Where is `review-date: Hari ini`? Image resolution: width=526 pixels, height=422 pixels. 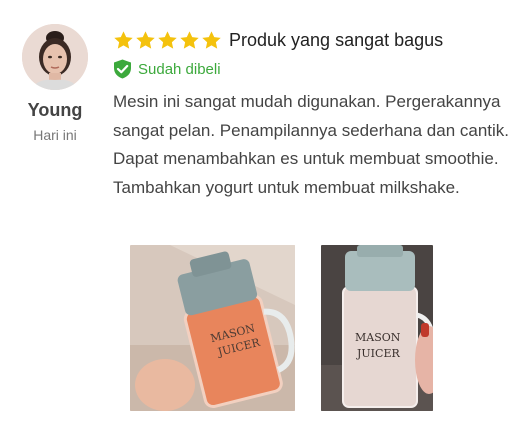 review-date: Hari ini is located at coordinates (55, 135).